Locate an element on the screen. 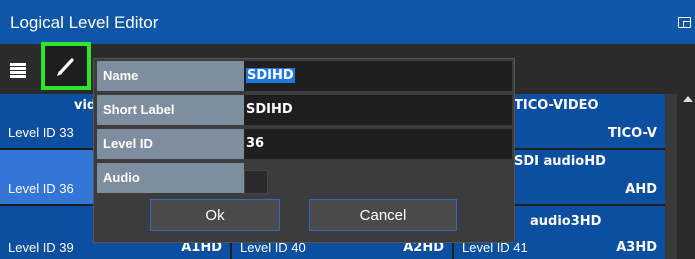  level-id: Level ID 36 is located at coordinates (41, 188).